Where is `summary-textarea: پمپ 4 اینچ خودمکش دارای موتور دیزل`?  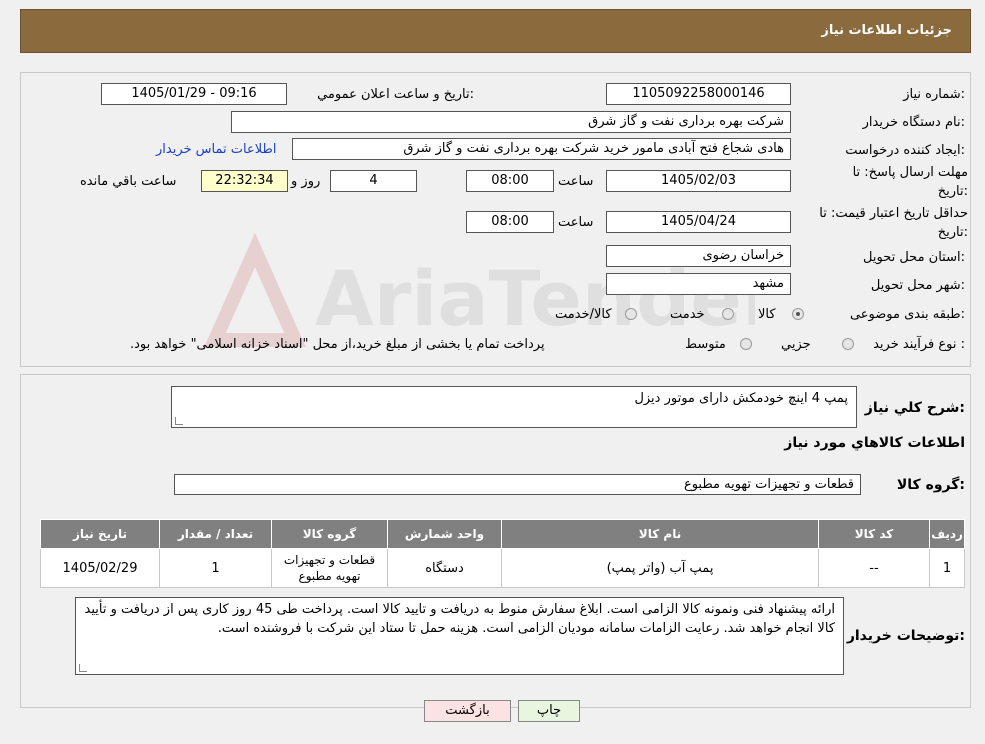
summary-textarea: پمپ 4 اینچ خودمکش دارای موتور دیزل is located at coordinates (514, 407).